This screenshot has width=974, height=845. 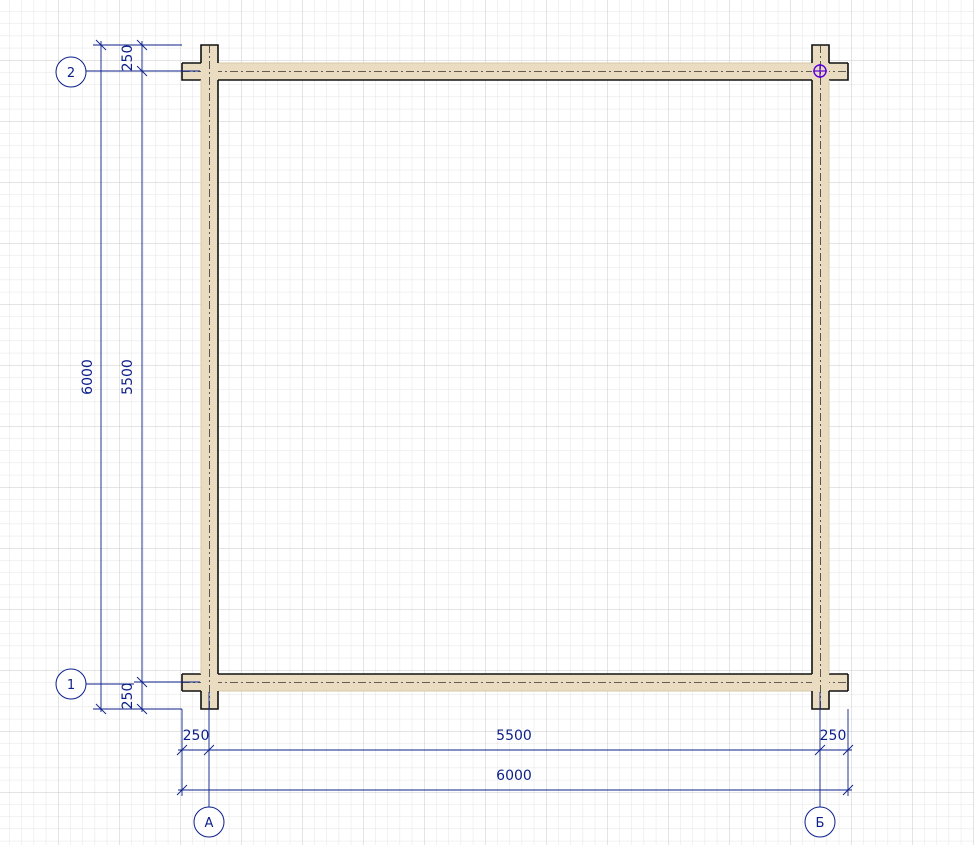 I want to click on dim-horizontal-inner: 5500, so click(x=514, y=736).